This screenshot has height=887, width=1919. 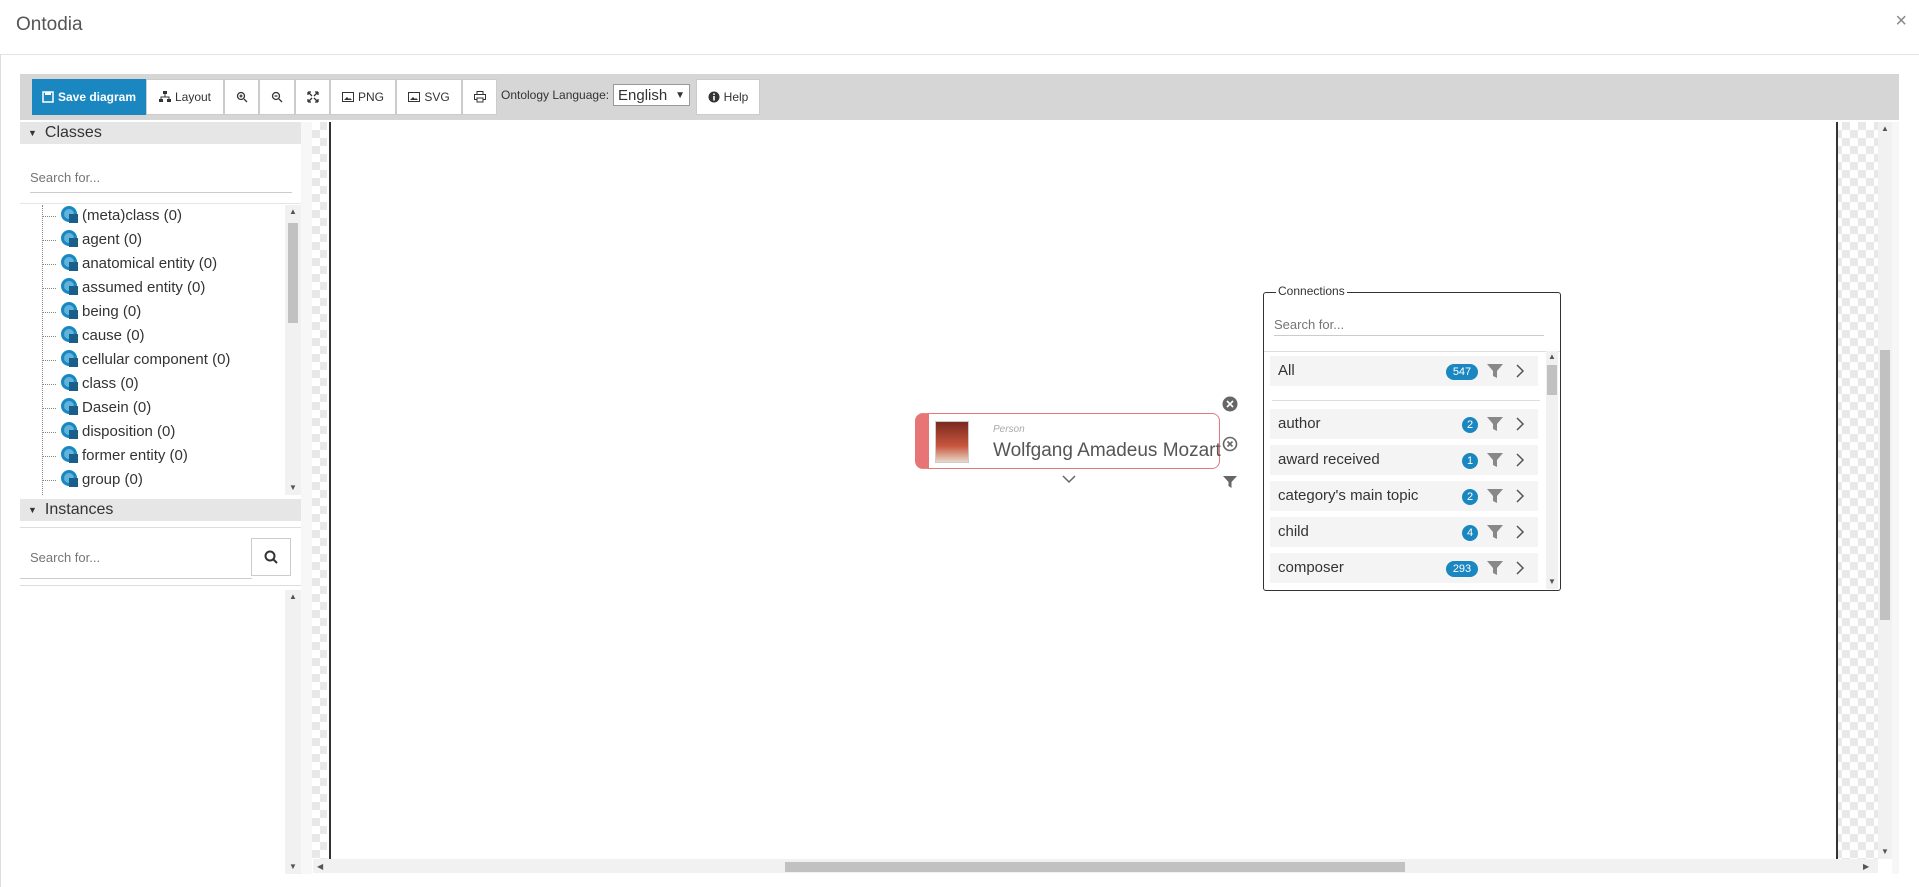 What do you see at coordinates (156, 359) in the screenshot?
I see `class-label: cellular component (0)` at bounding box center [156, 359].